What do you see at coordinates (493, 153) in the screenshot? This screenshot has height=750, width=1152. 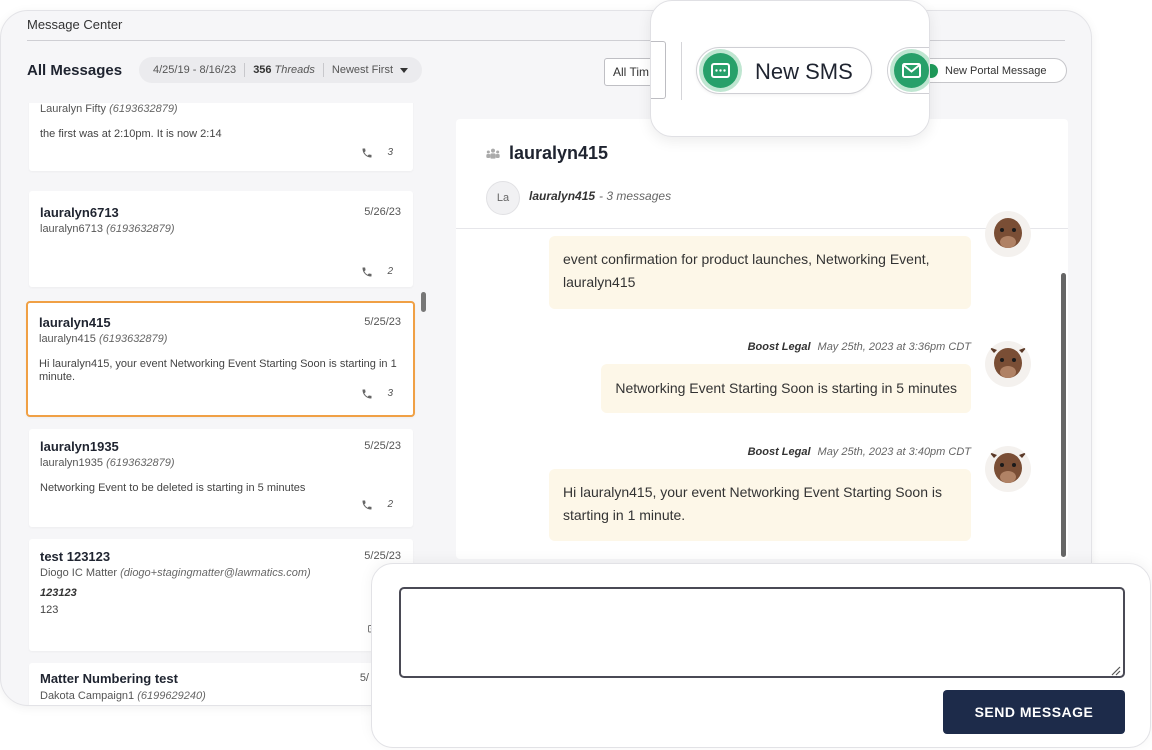 I see `group-icon` at bounding box center [493, 153].